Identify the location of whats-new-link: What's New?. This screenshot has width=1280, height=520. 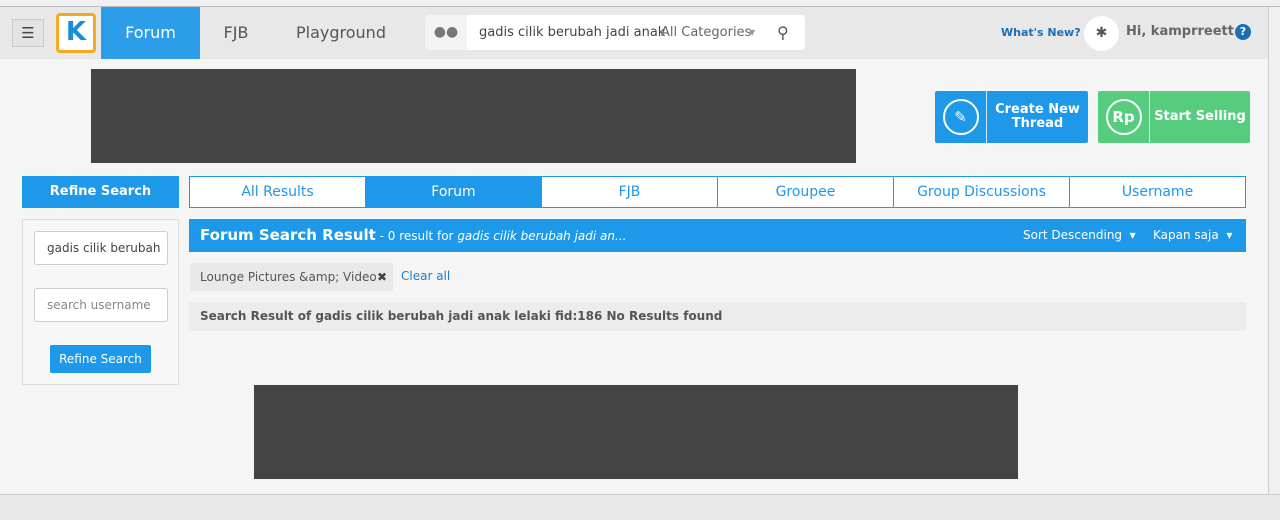
(1041, 32).